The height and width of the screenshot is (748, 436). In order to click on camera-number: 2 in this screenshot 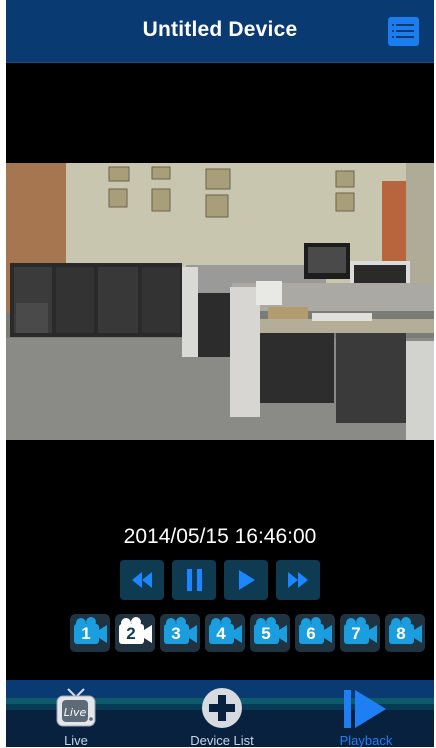, I will do `click(131, 633)`.